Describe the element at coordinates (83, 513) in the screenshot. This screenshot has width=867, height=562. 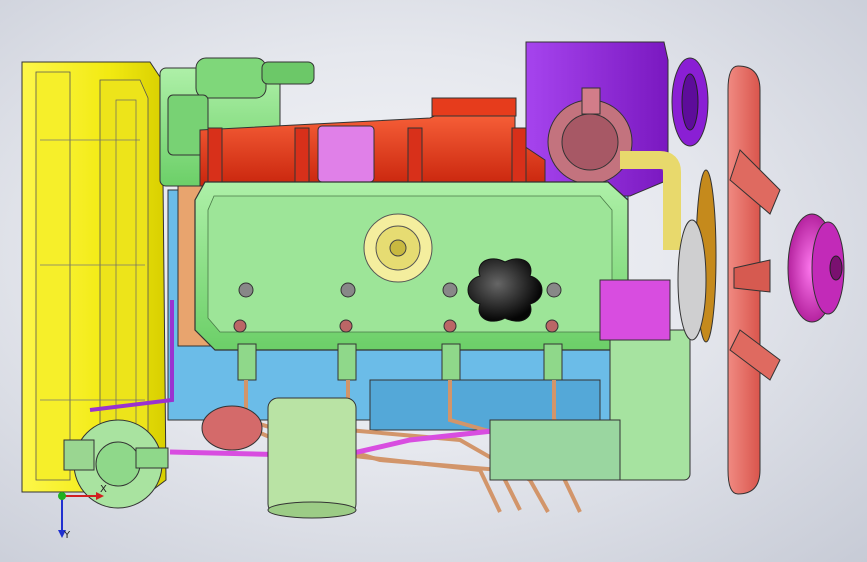
I see `axis-triad: X Y` at that location.